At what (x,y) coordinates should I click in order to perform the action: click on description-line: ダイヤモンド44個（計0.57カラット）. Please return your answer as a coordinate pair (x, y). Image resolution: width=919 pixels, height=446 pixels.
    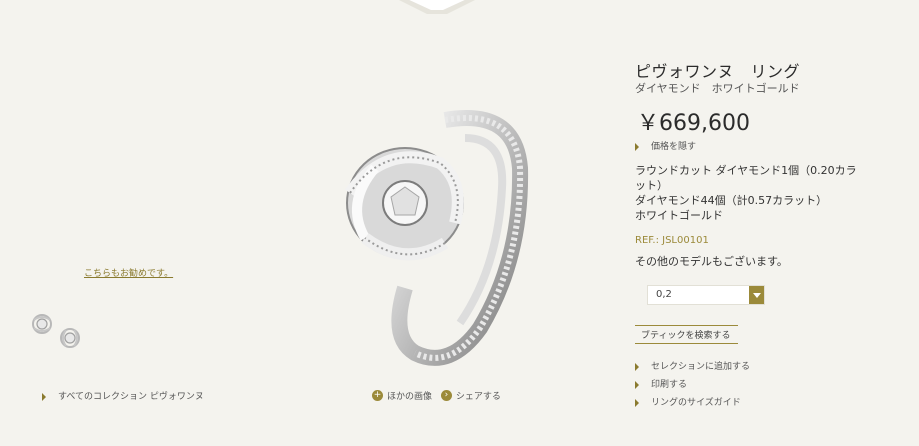
    Looking at the image, I should click on (731, 200).